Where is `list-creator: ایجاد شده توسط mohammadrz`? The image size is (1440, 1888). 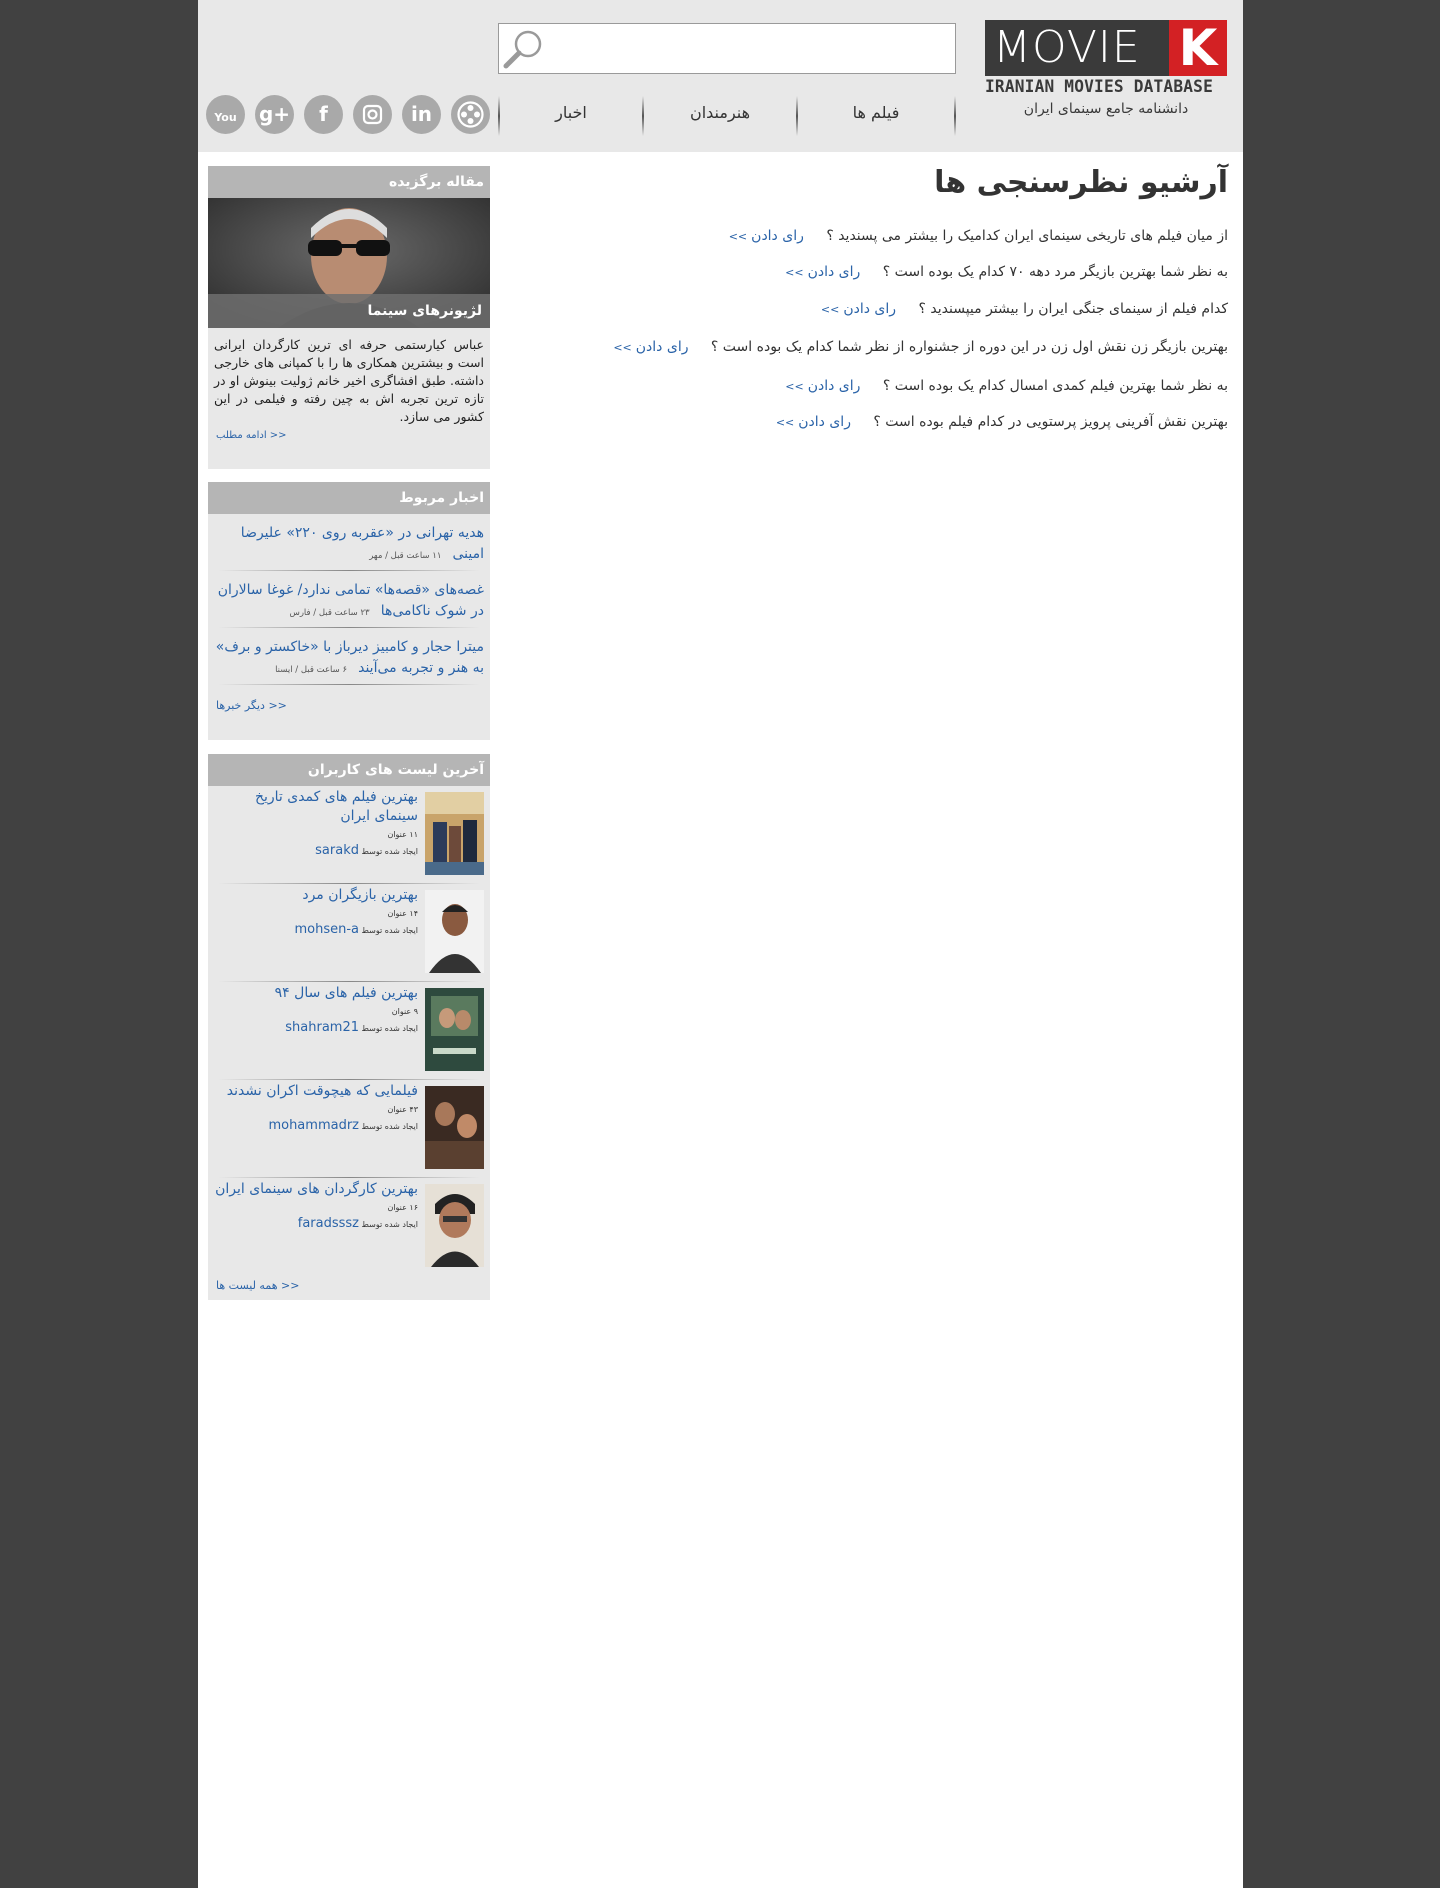 list-creator: ایجاد شده توسط mohammadrz is located at coordinates (316, 1125).